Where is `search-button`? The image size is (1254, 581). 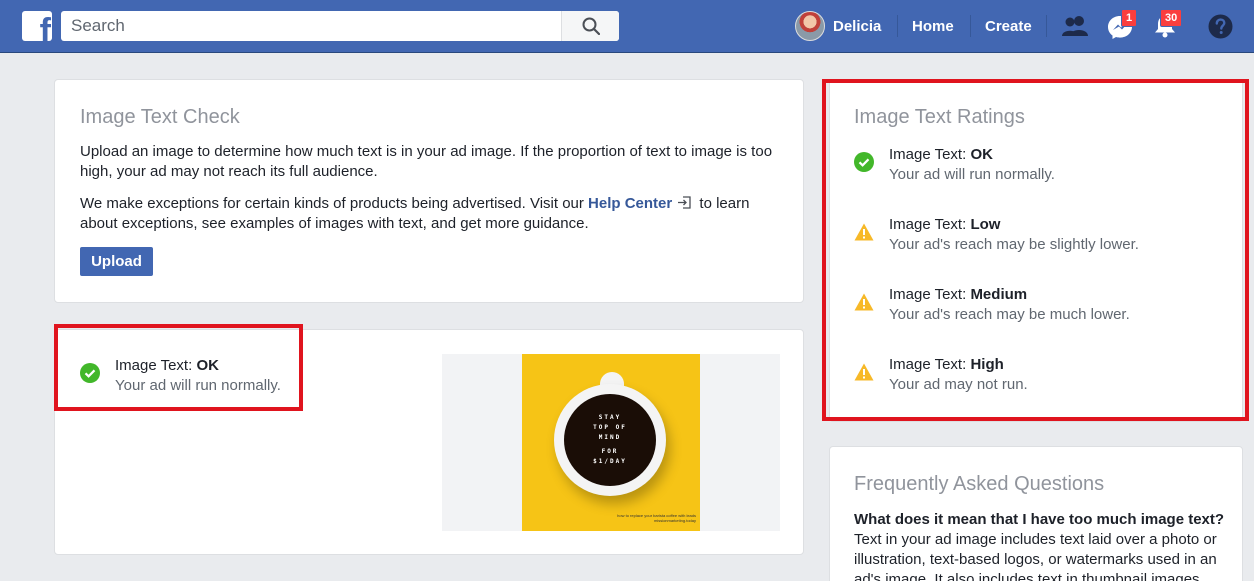
search-button is located at coordinates (590, 26).